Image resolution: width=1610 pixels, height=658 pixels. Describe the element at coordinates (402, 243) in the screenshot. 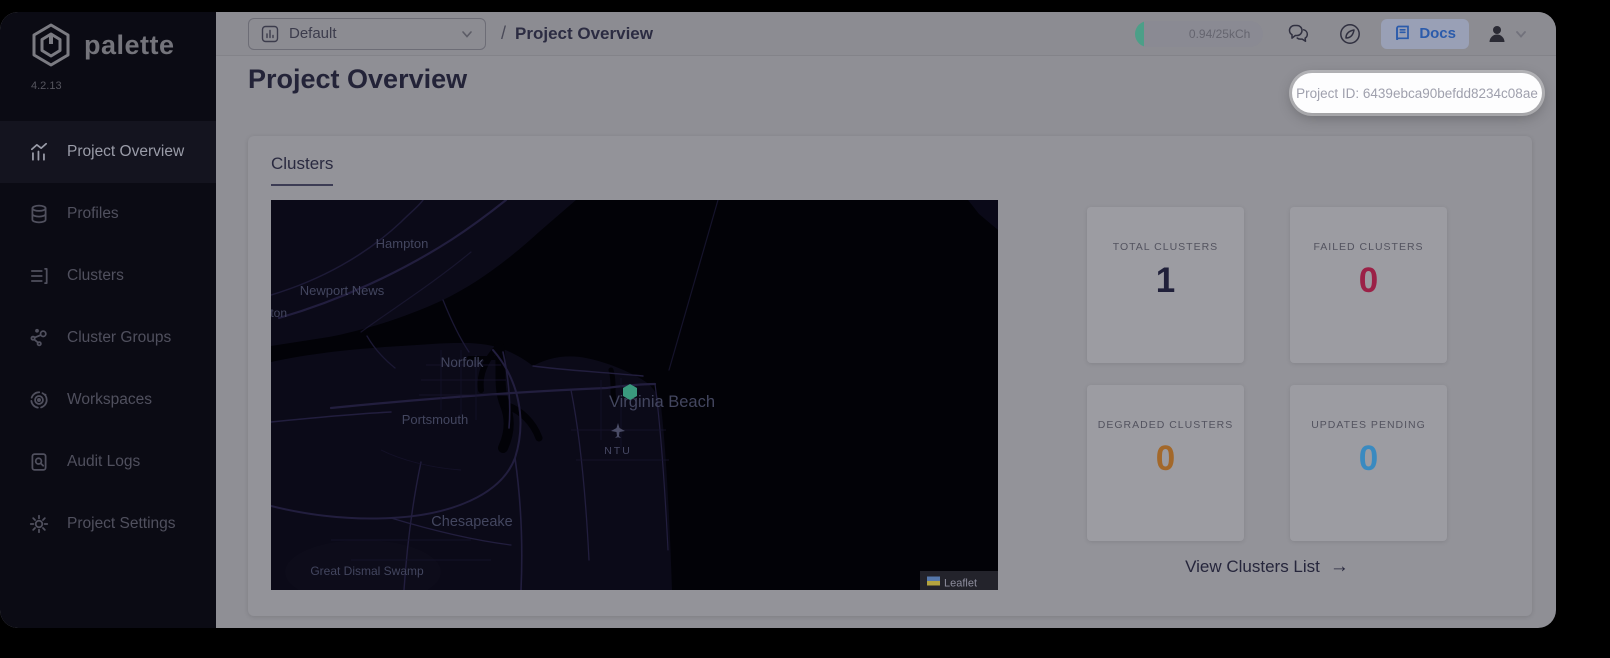

I see `map-label-hampton: Hampton` at that location.